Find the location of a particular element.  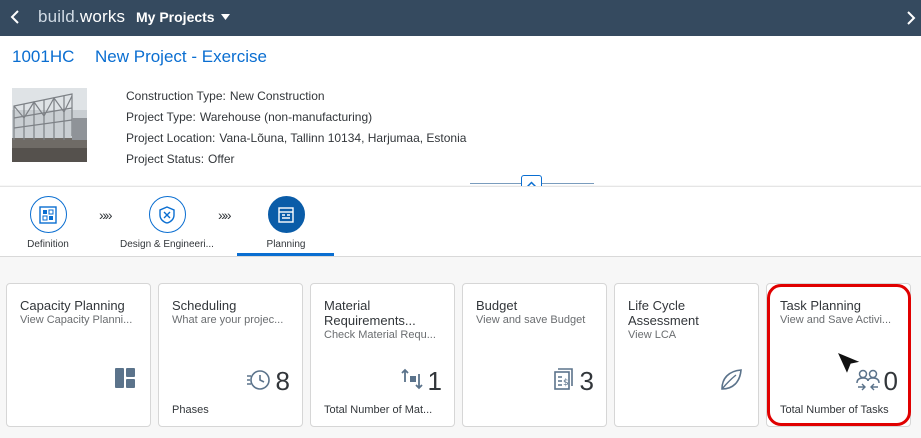

attr-label: Construction Type: is located at coordinates (176, 96).